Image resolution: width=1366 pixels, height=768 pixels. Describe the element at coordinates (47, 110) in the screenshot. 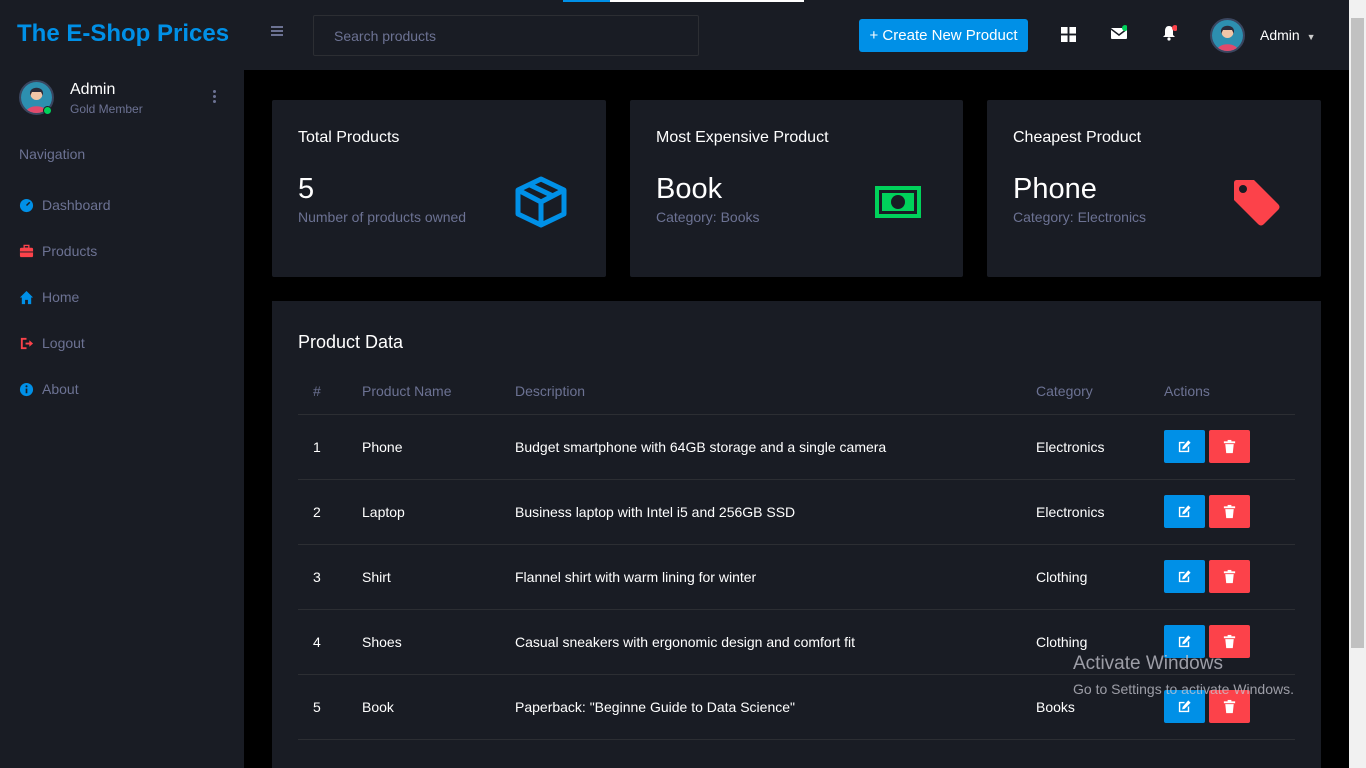

I see `online-status-dot` at that location.